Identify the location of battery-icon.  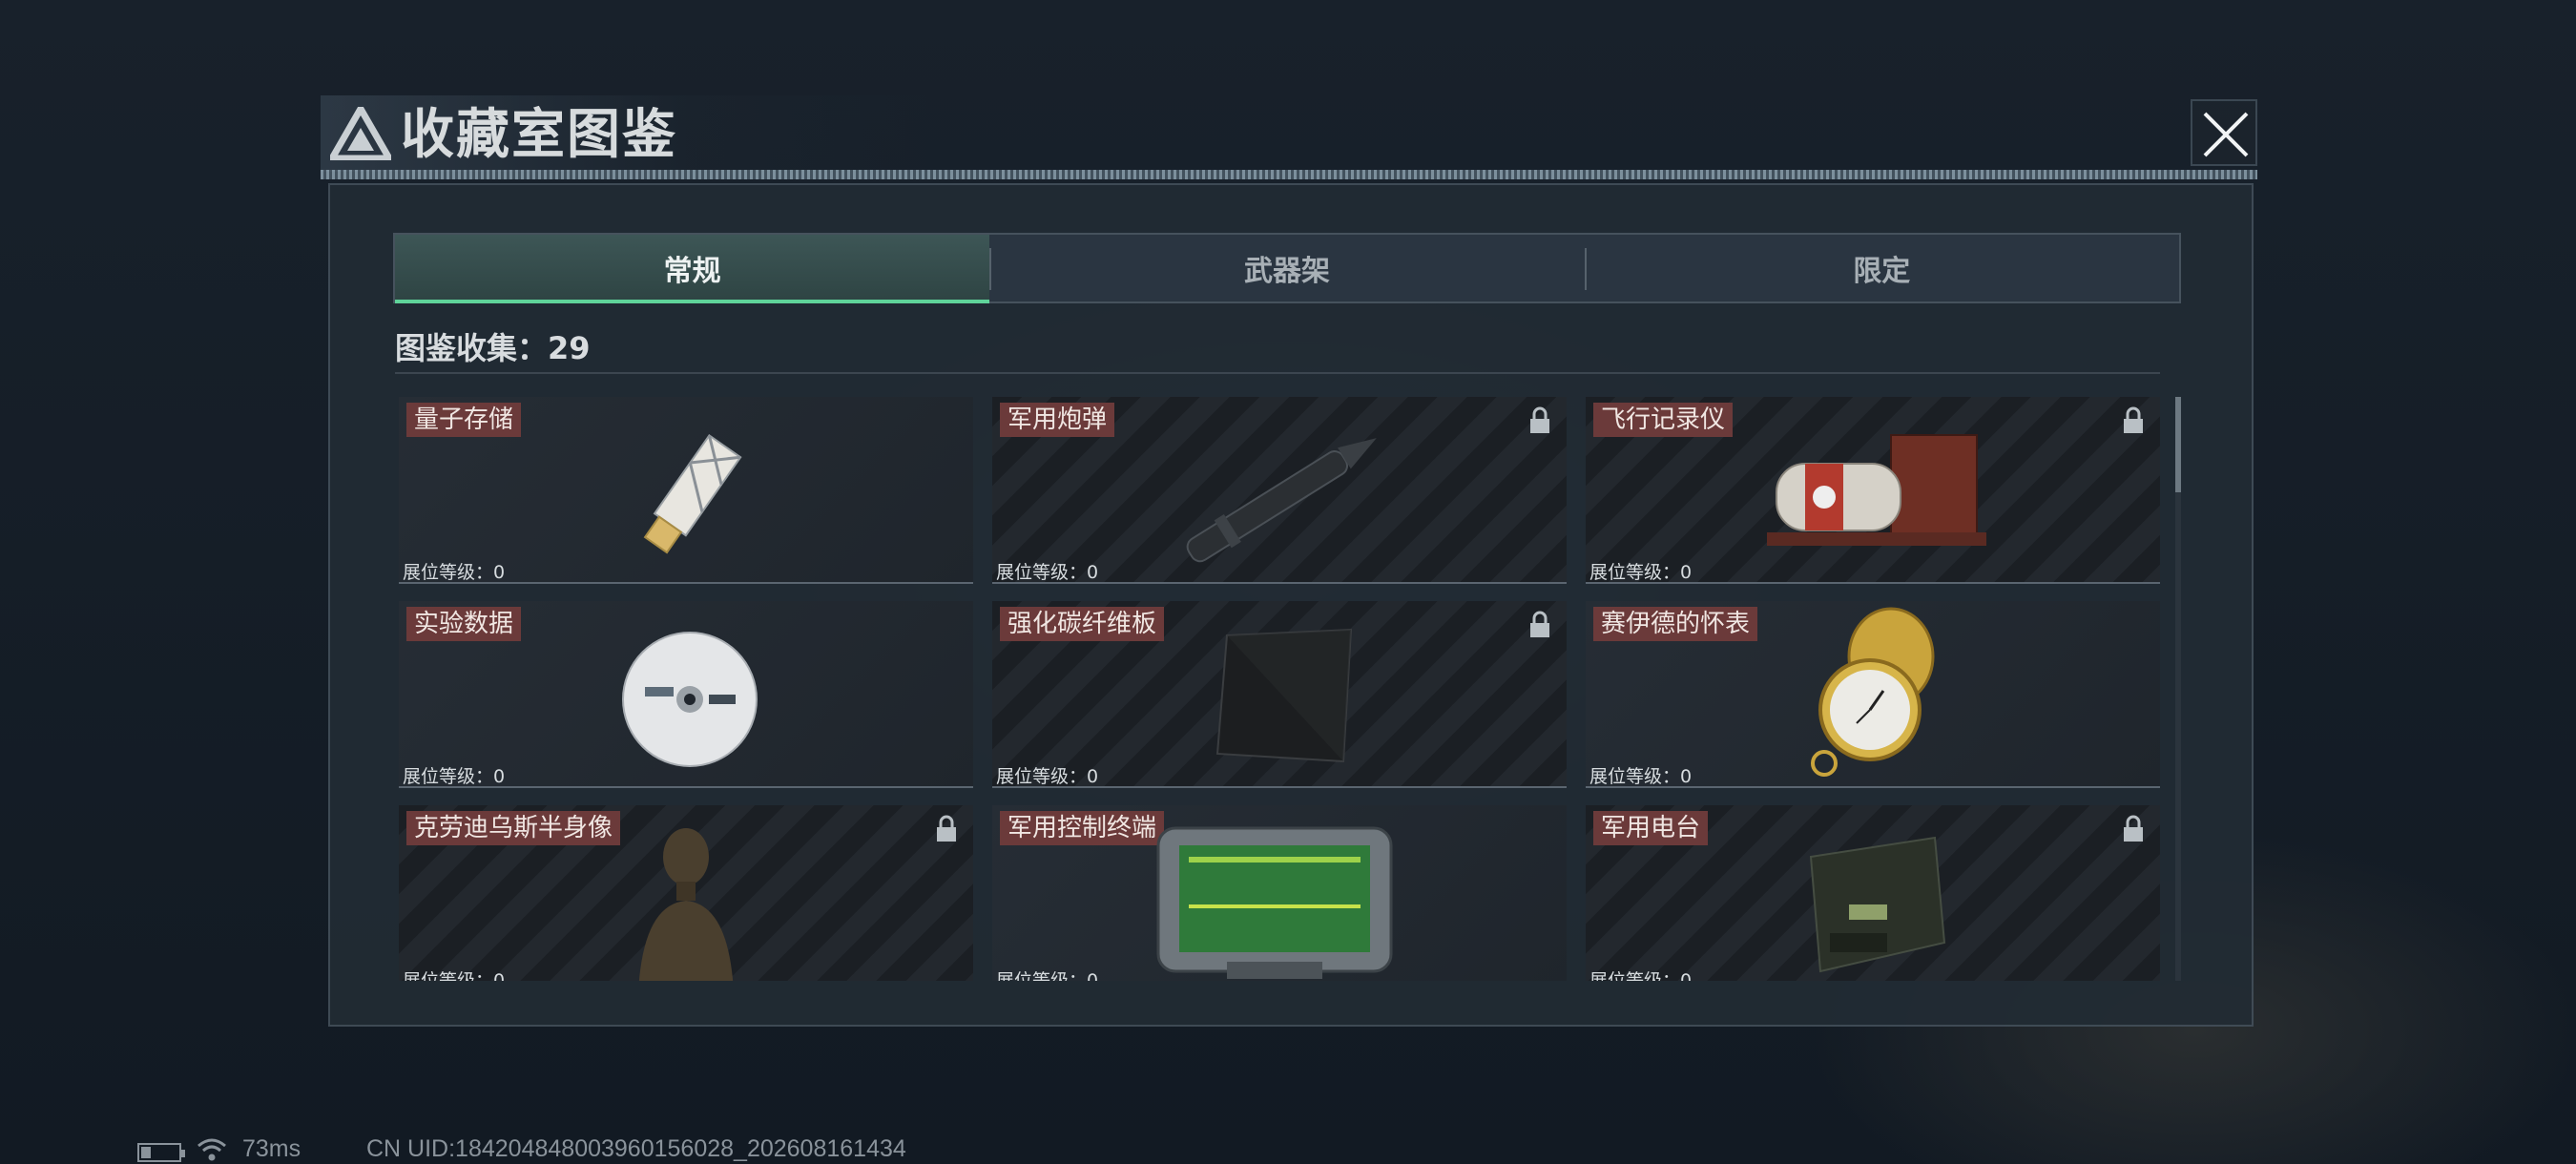
(161, 1152).